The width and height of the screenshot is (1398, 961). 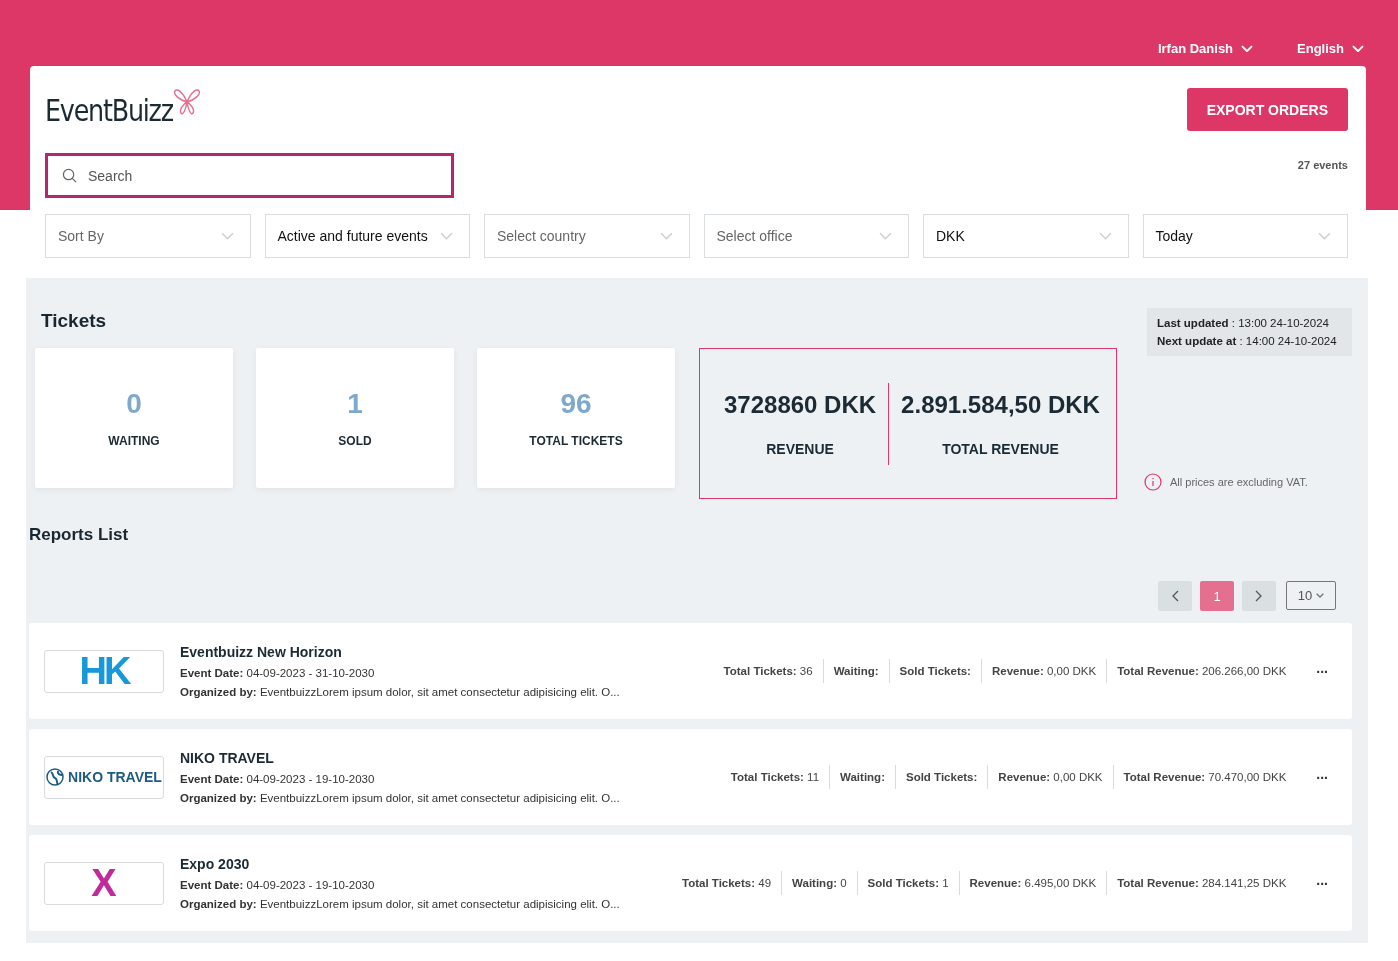 What do you see at coordinates (215, 864) in the screenshot?
I see `event-name: Expo 2030` at bounding box center [215, 864].